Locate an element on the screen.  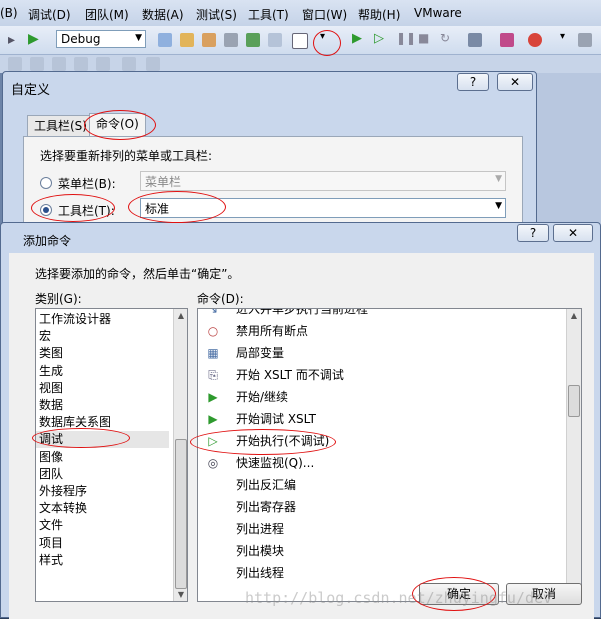
menu-tools: 工具(T) is located at coordinates (268, 14).